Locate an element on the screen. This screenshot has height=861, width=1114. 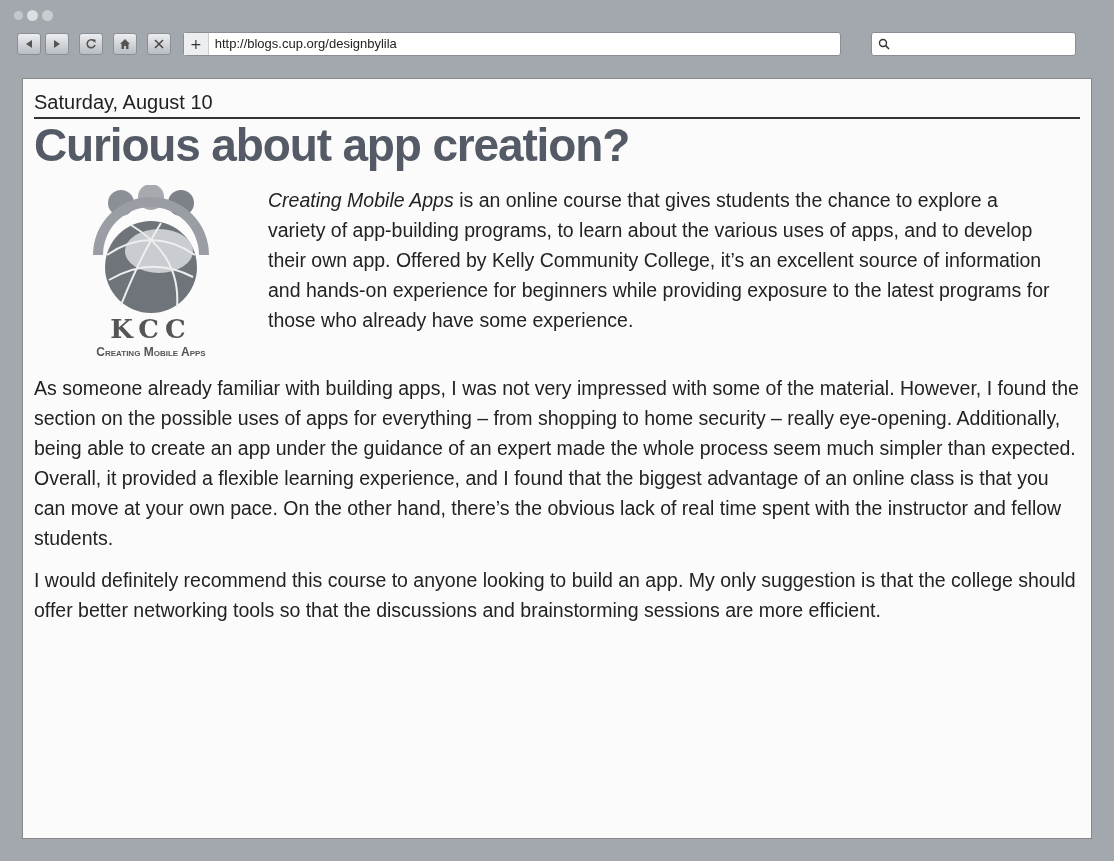
forward-button is located at coordinates (57, 44).